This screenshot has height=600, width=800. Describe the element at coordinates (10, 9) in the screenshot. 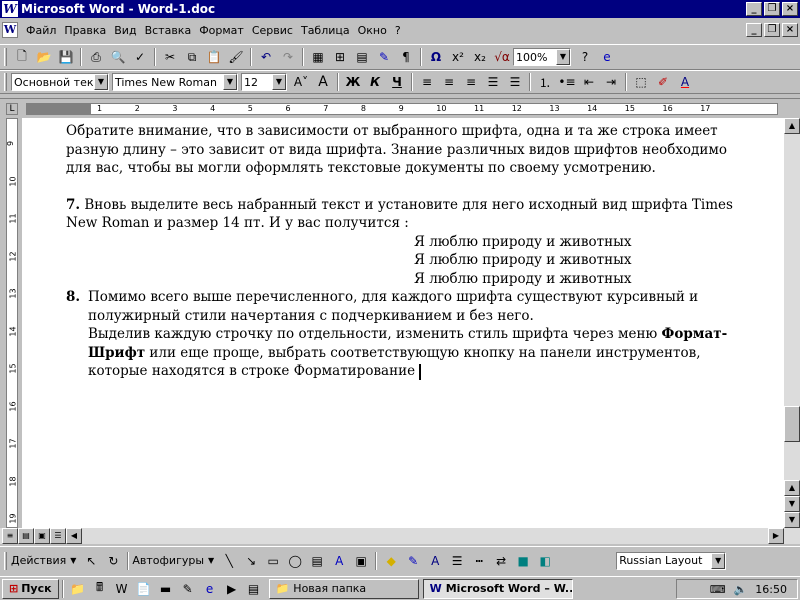

I see `word-app-icon: W` at that location.